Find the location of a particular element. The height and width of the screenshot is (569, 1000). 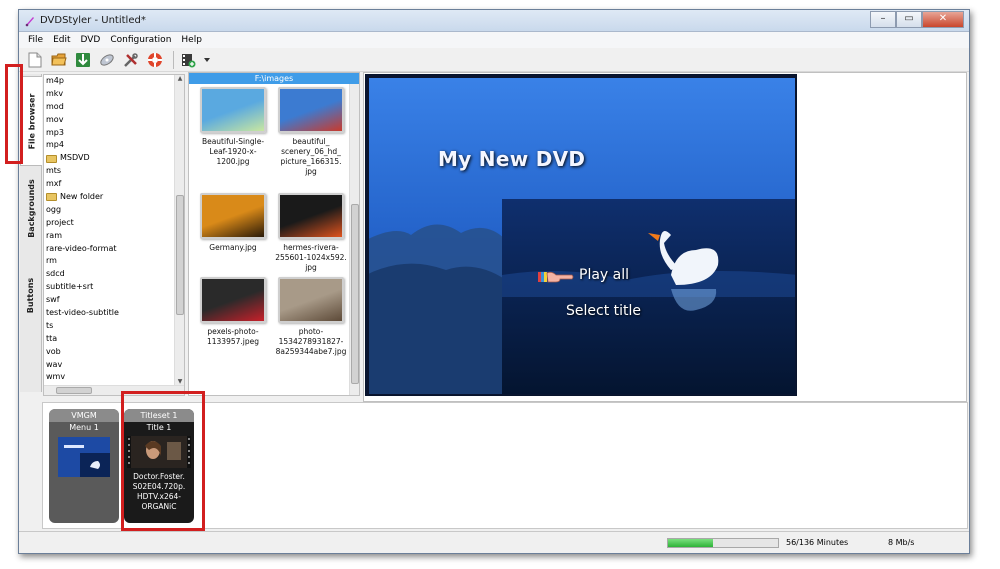

close-button: ✕ is located at coordinates (943, 19).